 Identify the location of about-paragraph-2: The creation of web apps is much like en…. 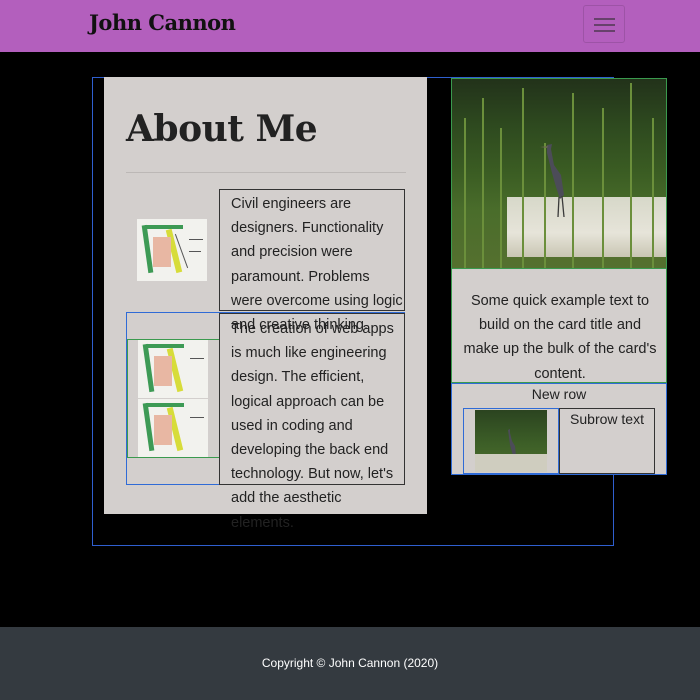
(312, 422).